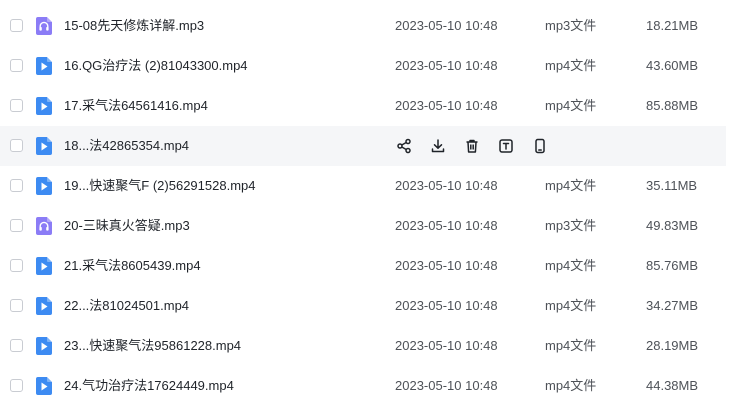  Describe the element at coordinates (672, 345) in the screenshot. I see `file-size: 28.19MB` at that location.